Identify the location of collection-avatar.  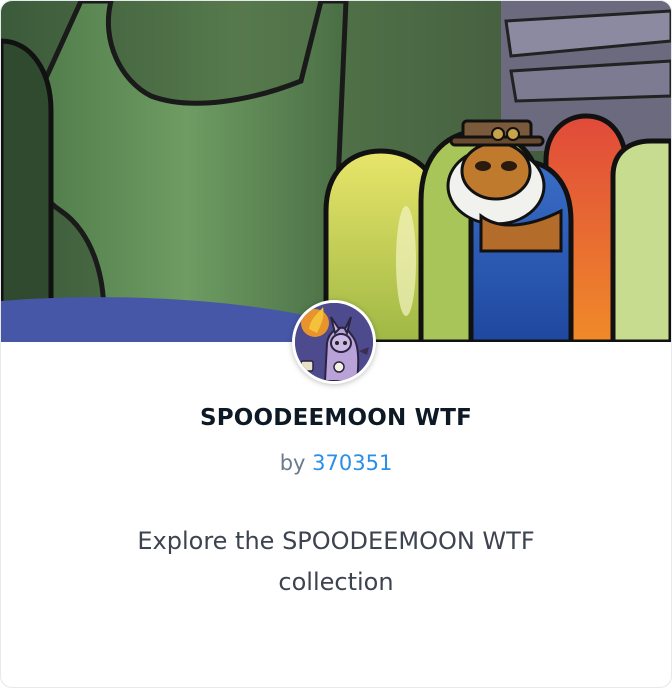
(334, 342).